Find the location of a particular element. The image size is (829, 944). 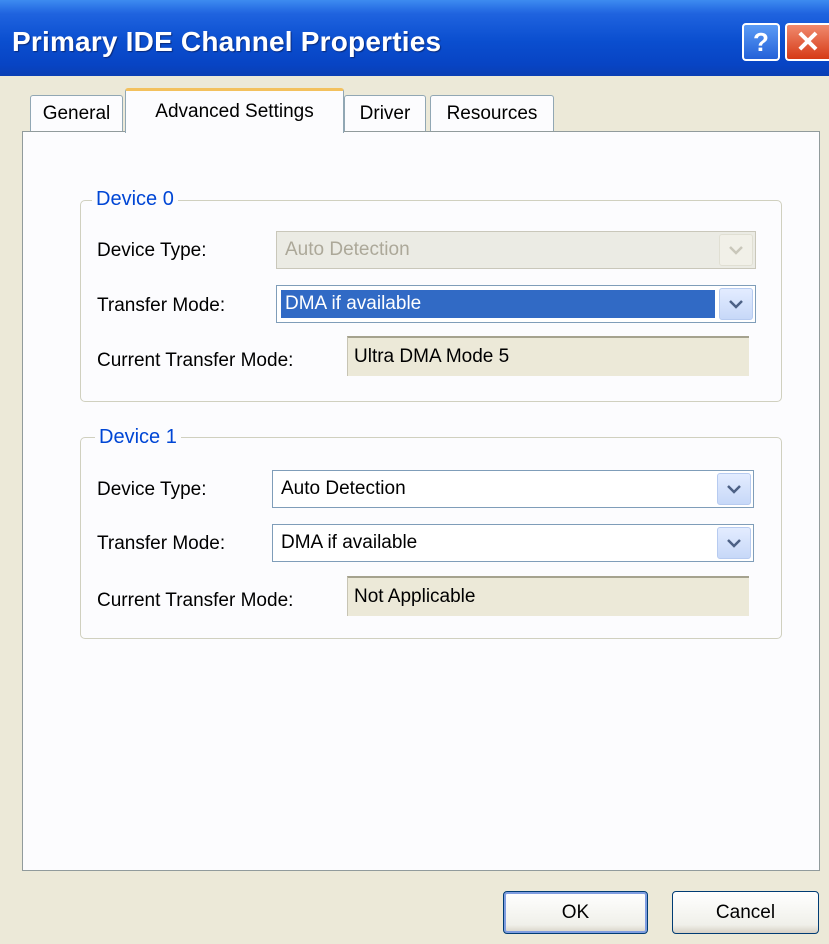

tab-advanced-settings: Advanced Settings is located at coordinates (234, 110).